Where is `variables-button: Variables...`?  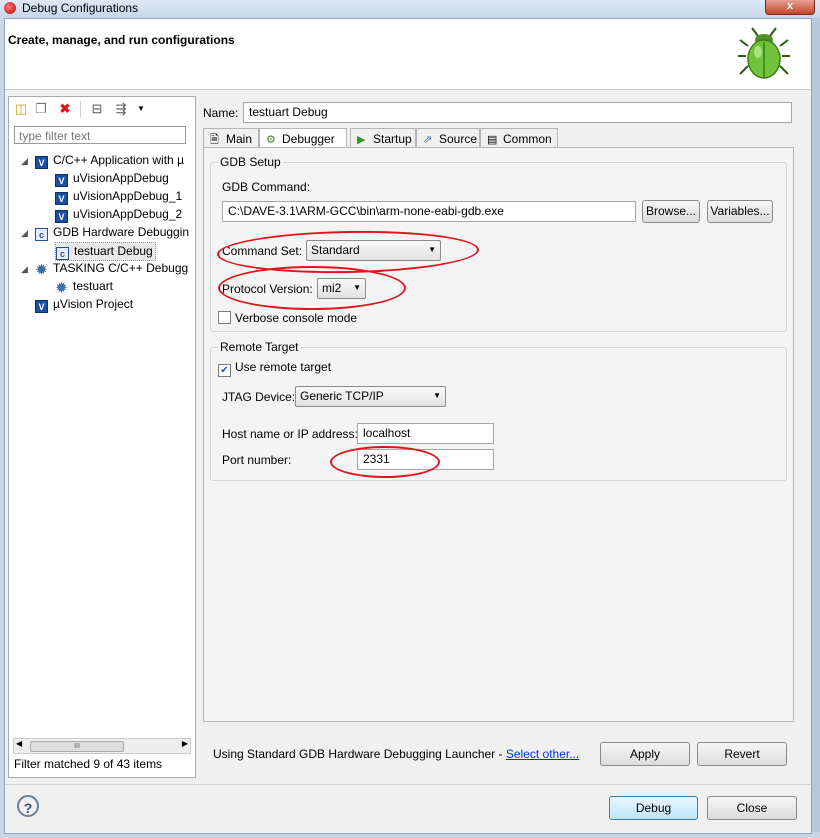 variables-button: Variables... is located at coordinates (740, 211).